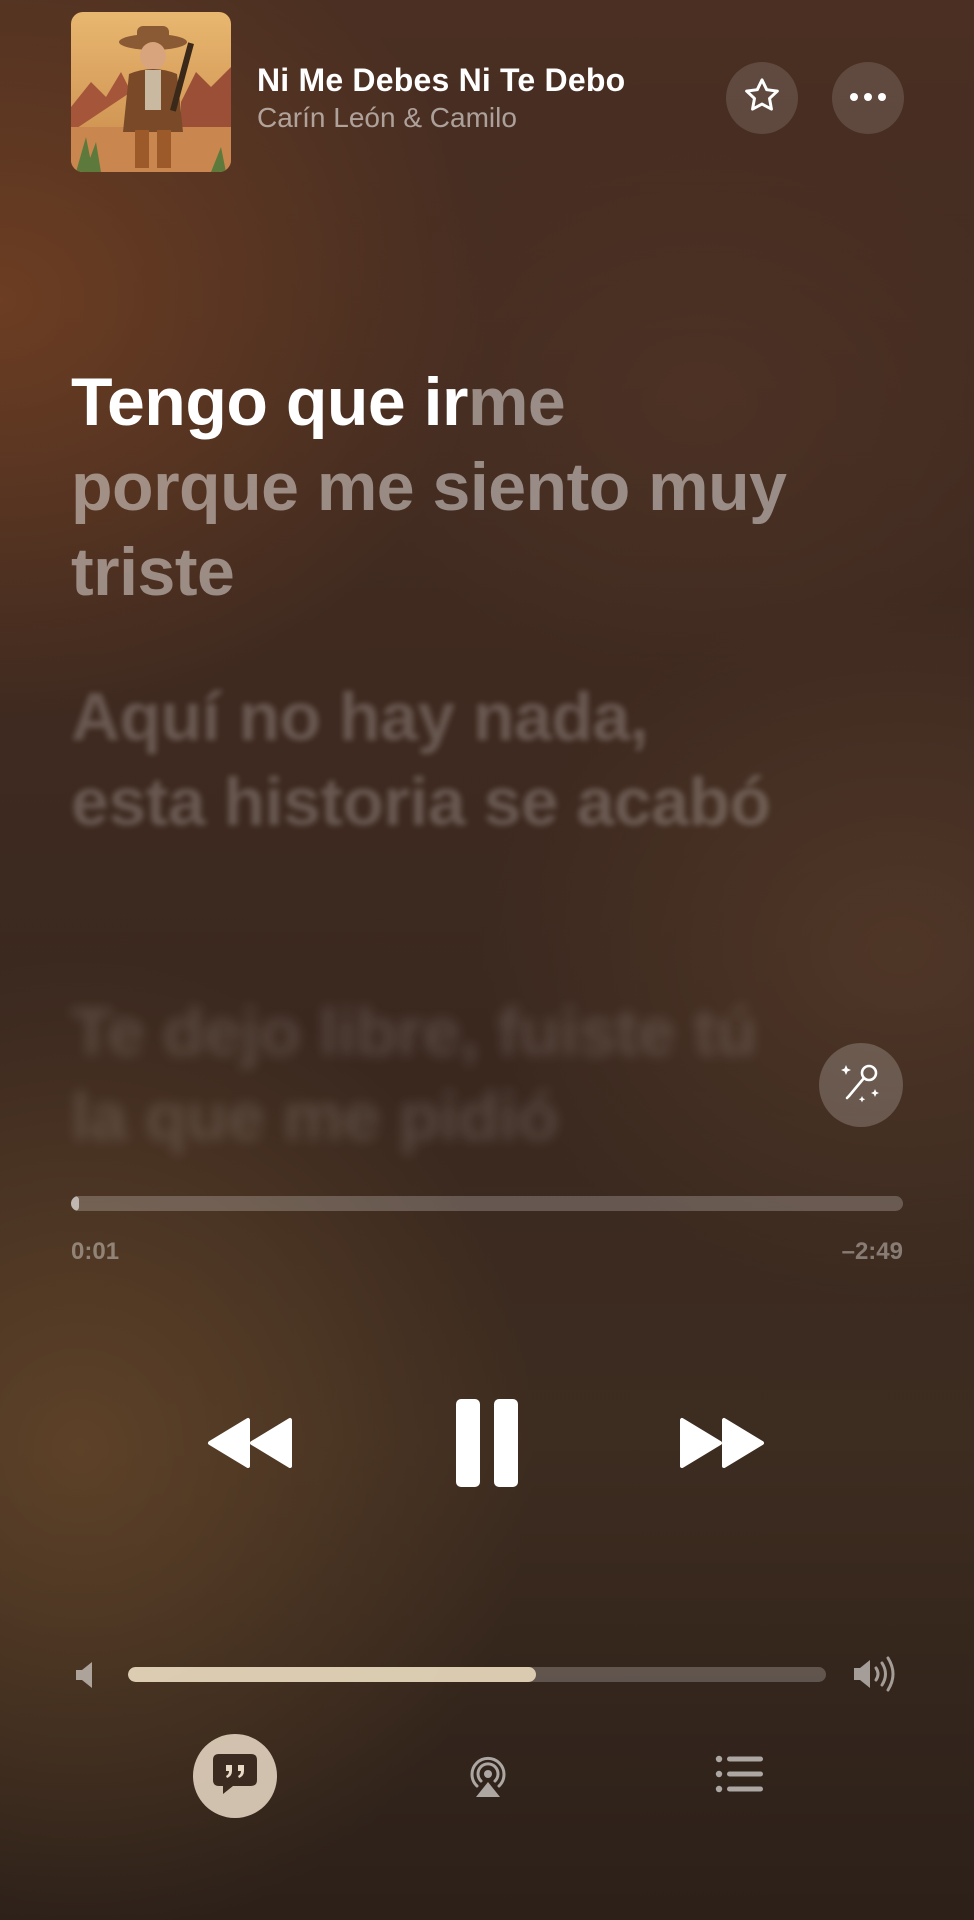 The height and width of the screenshot is (1920, 974). Describe the element at coordinates (875, 1676) in the screenshot. I see `volume-high-icon` at that location.